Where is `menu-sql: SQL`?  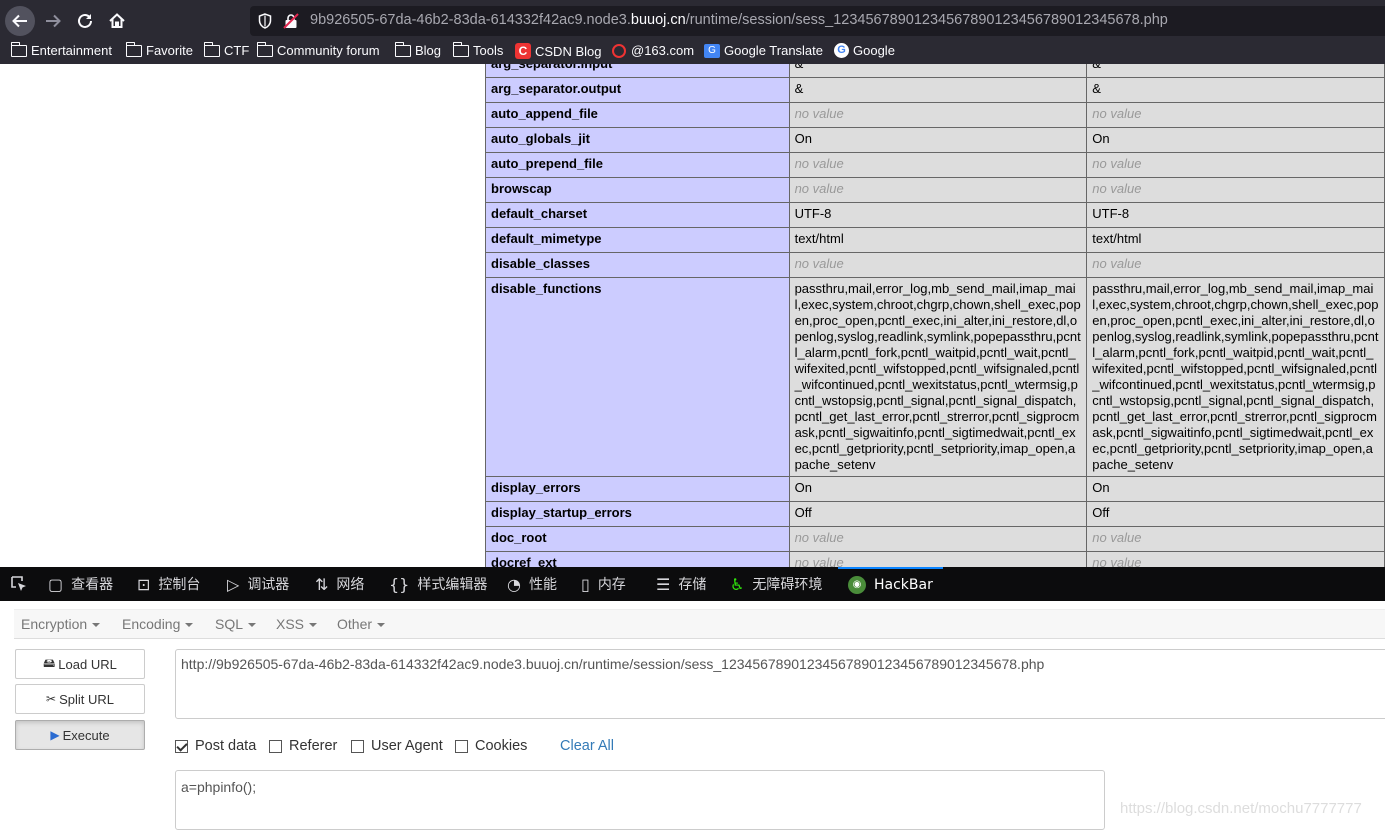
menu-sql: SQL is located at coordinates (235, 624).